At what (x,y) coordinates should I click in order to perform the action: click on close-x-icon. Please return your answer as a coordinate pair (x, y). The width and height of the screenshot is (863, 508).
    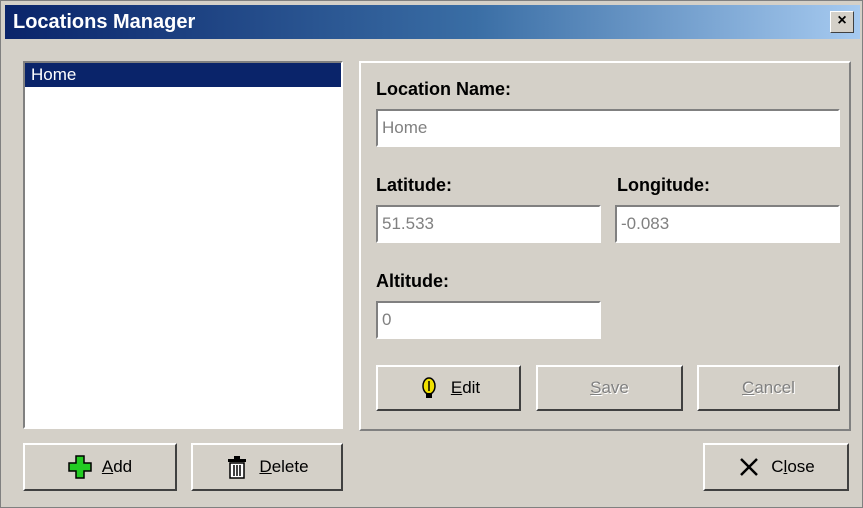
    Looking at the image, I should click on (749, 467).